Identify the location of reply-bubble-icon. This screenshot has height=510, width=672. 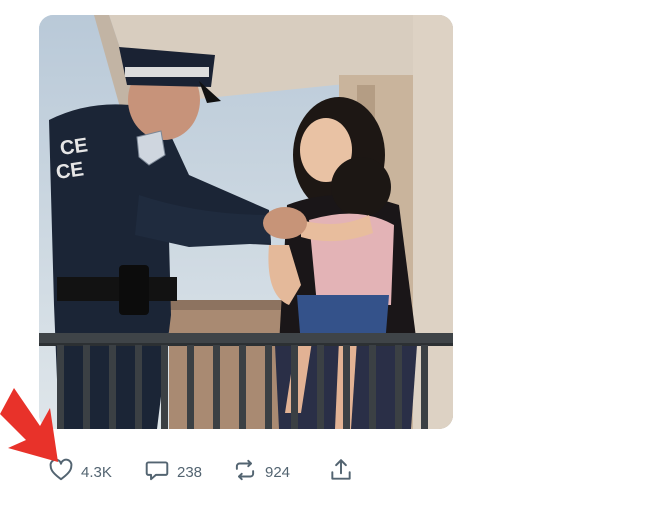
(157, 472).